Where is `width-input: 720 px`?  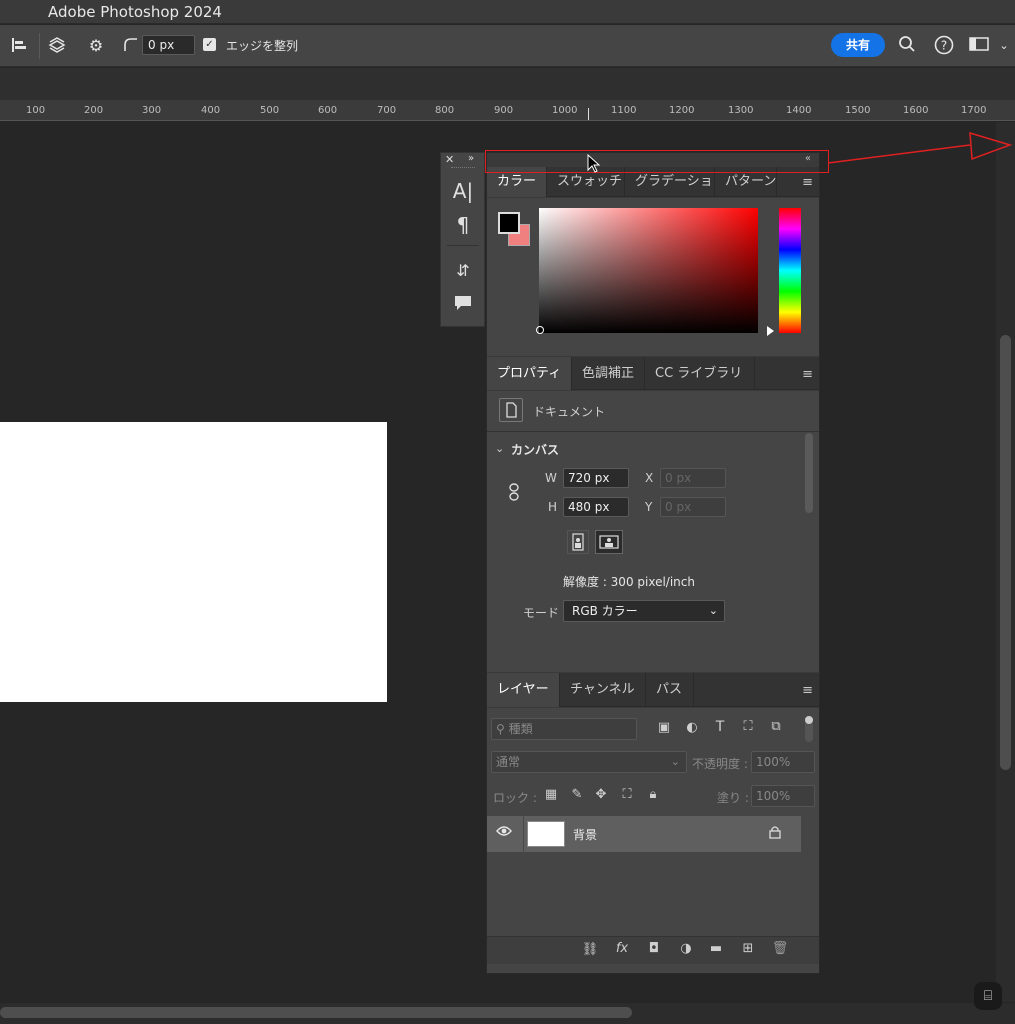 width-input: 720 px is located at coordinates (596, 478).